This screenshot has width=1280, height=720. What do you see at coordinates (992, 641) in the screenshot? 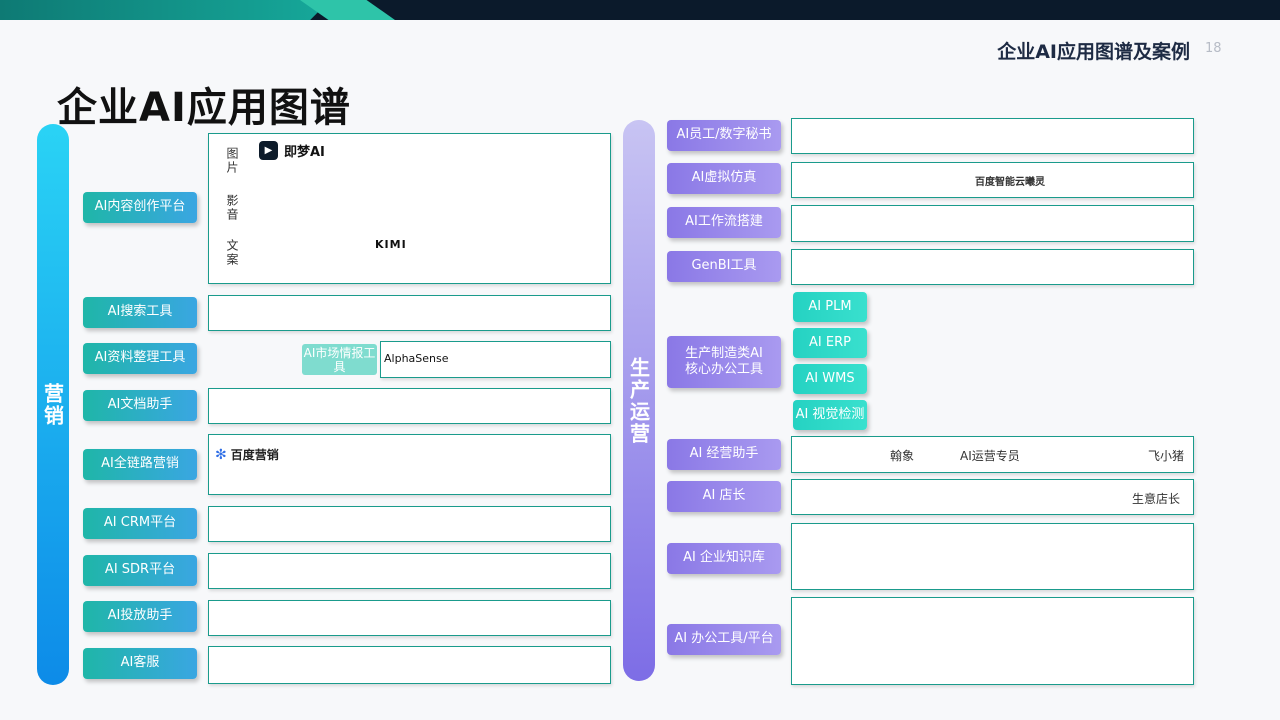
I see `office-tools-box` at bounding box center [992, 641].